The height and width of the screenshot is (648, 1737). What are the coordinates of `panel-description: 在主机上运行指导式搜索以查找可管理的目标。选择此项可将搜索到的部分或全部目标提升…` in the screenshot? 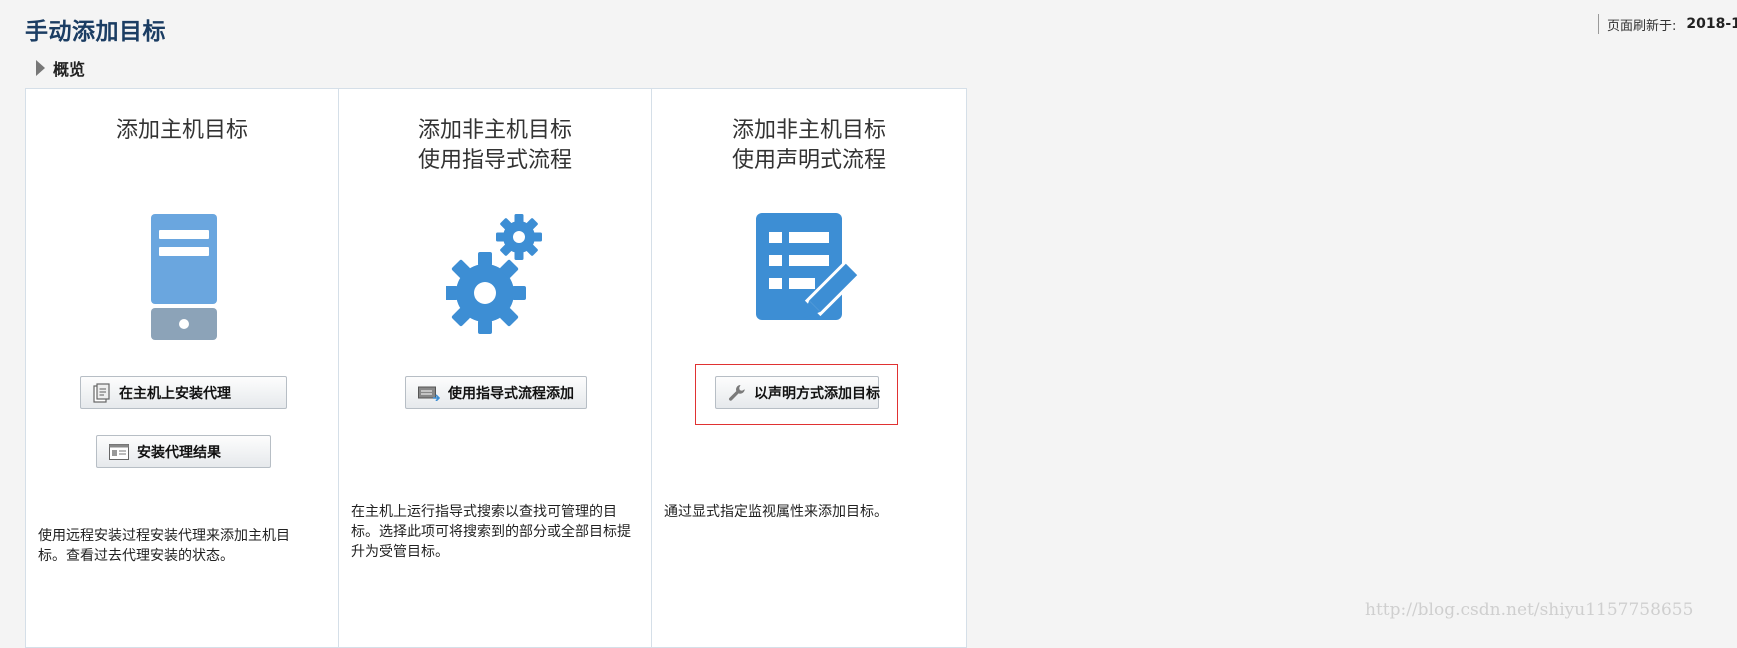 It's located at (491, 532).